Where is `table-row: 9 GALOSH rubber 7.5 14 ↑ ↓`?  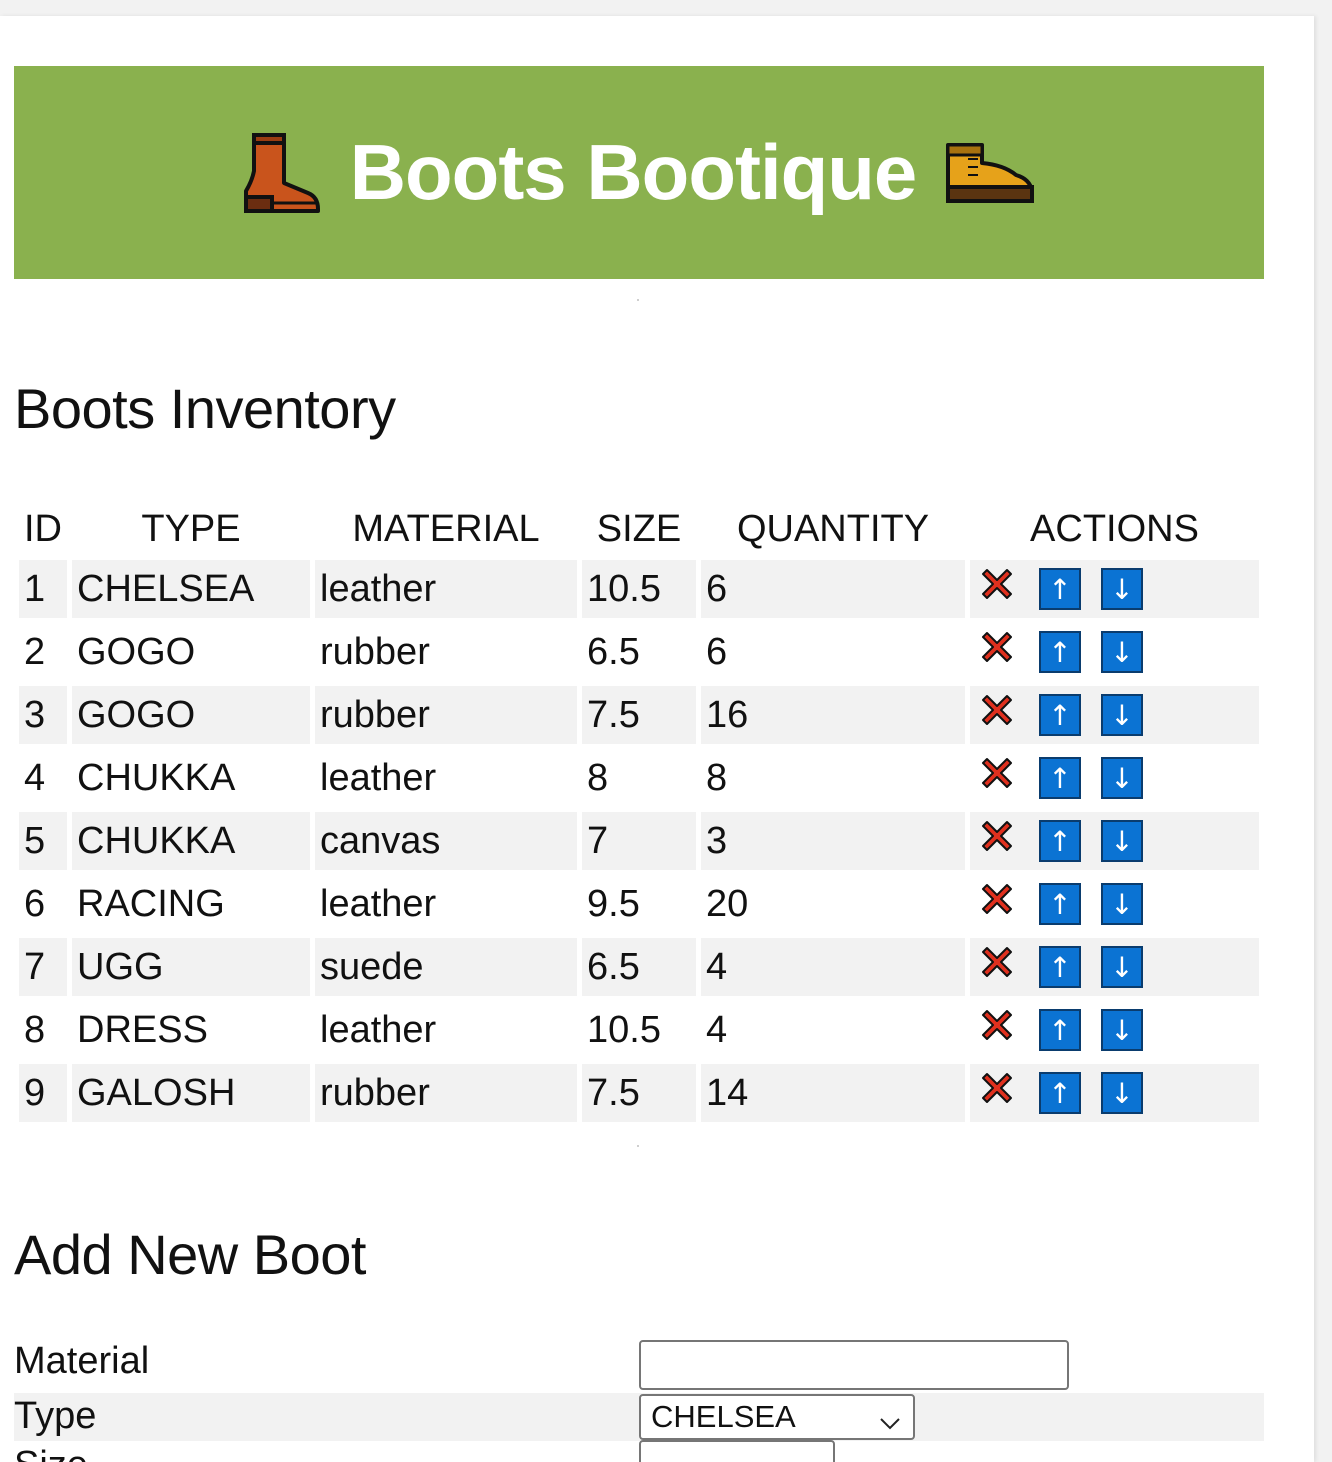 table-row: 9 GALOSH rubber 7.5 14 ↑ ↓ is located at coordinates (639, 1093).